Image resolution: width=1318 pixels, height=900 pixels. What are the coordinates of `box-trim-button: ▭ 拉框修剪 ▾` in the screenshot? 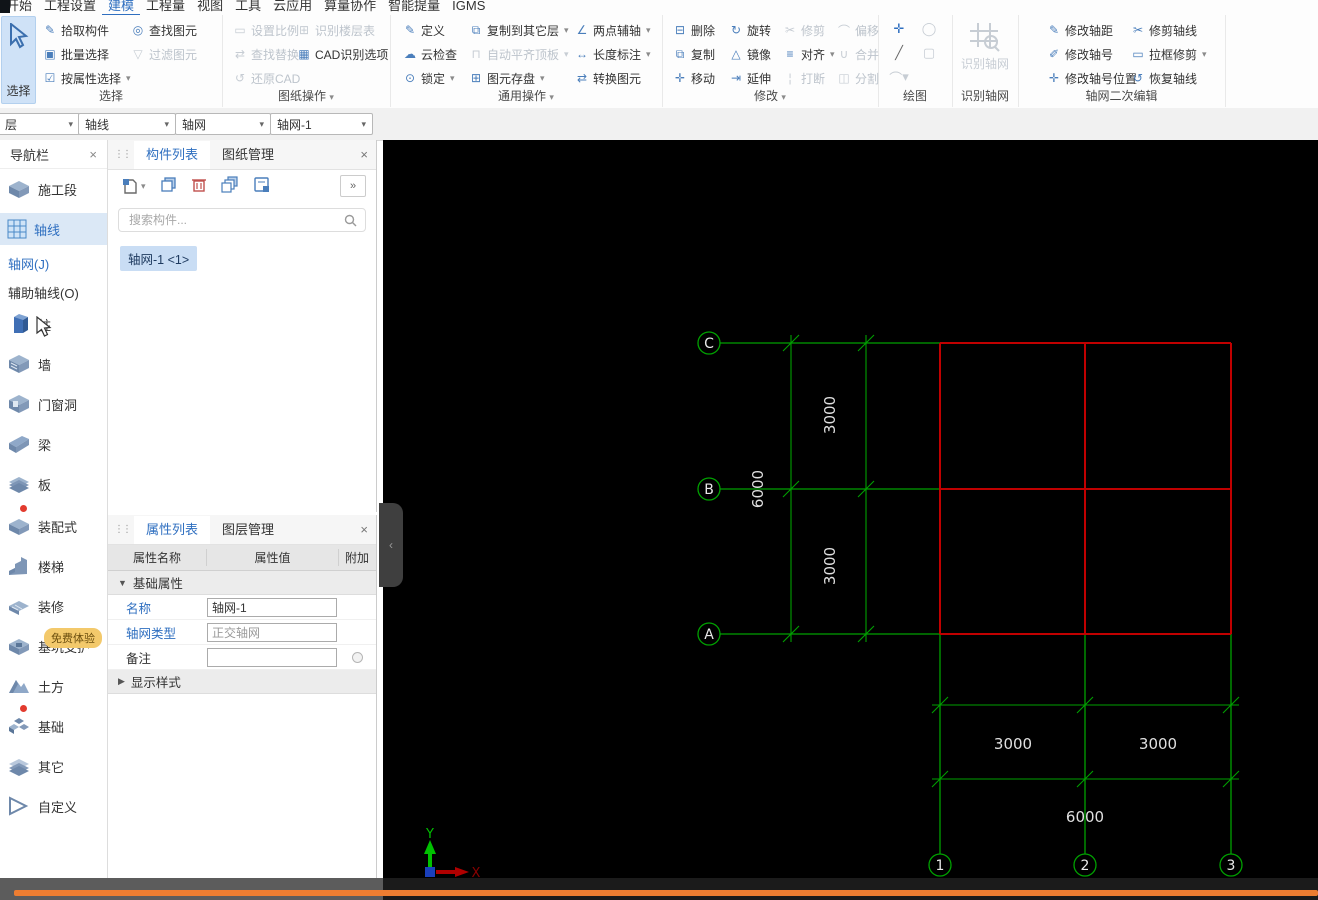 It's located at (1169, 54).